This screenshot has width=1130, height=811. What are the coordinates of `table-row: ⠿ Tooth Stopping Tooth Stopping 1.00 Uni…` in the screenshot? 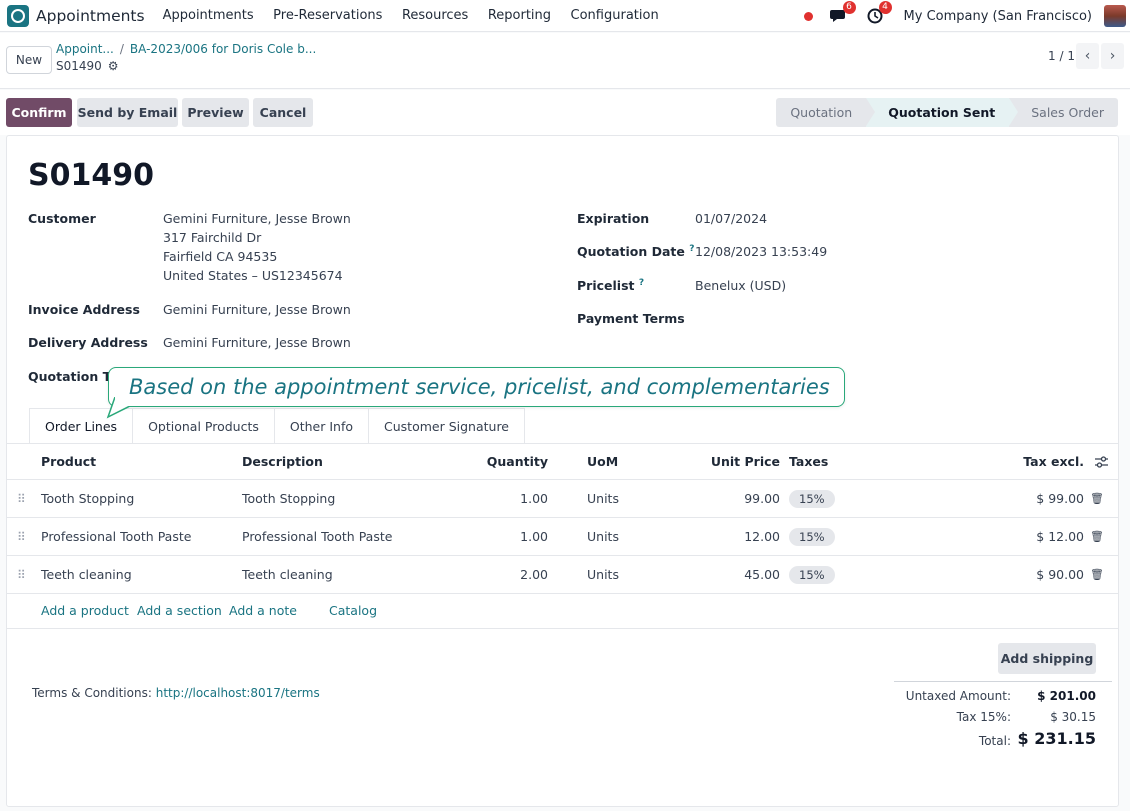 It's located at (562, 499).